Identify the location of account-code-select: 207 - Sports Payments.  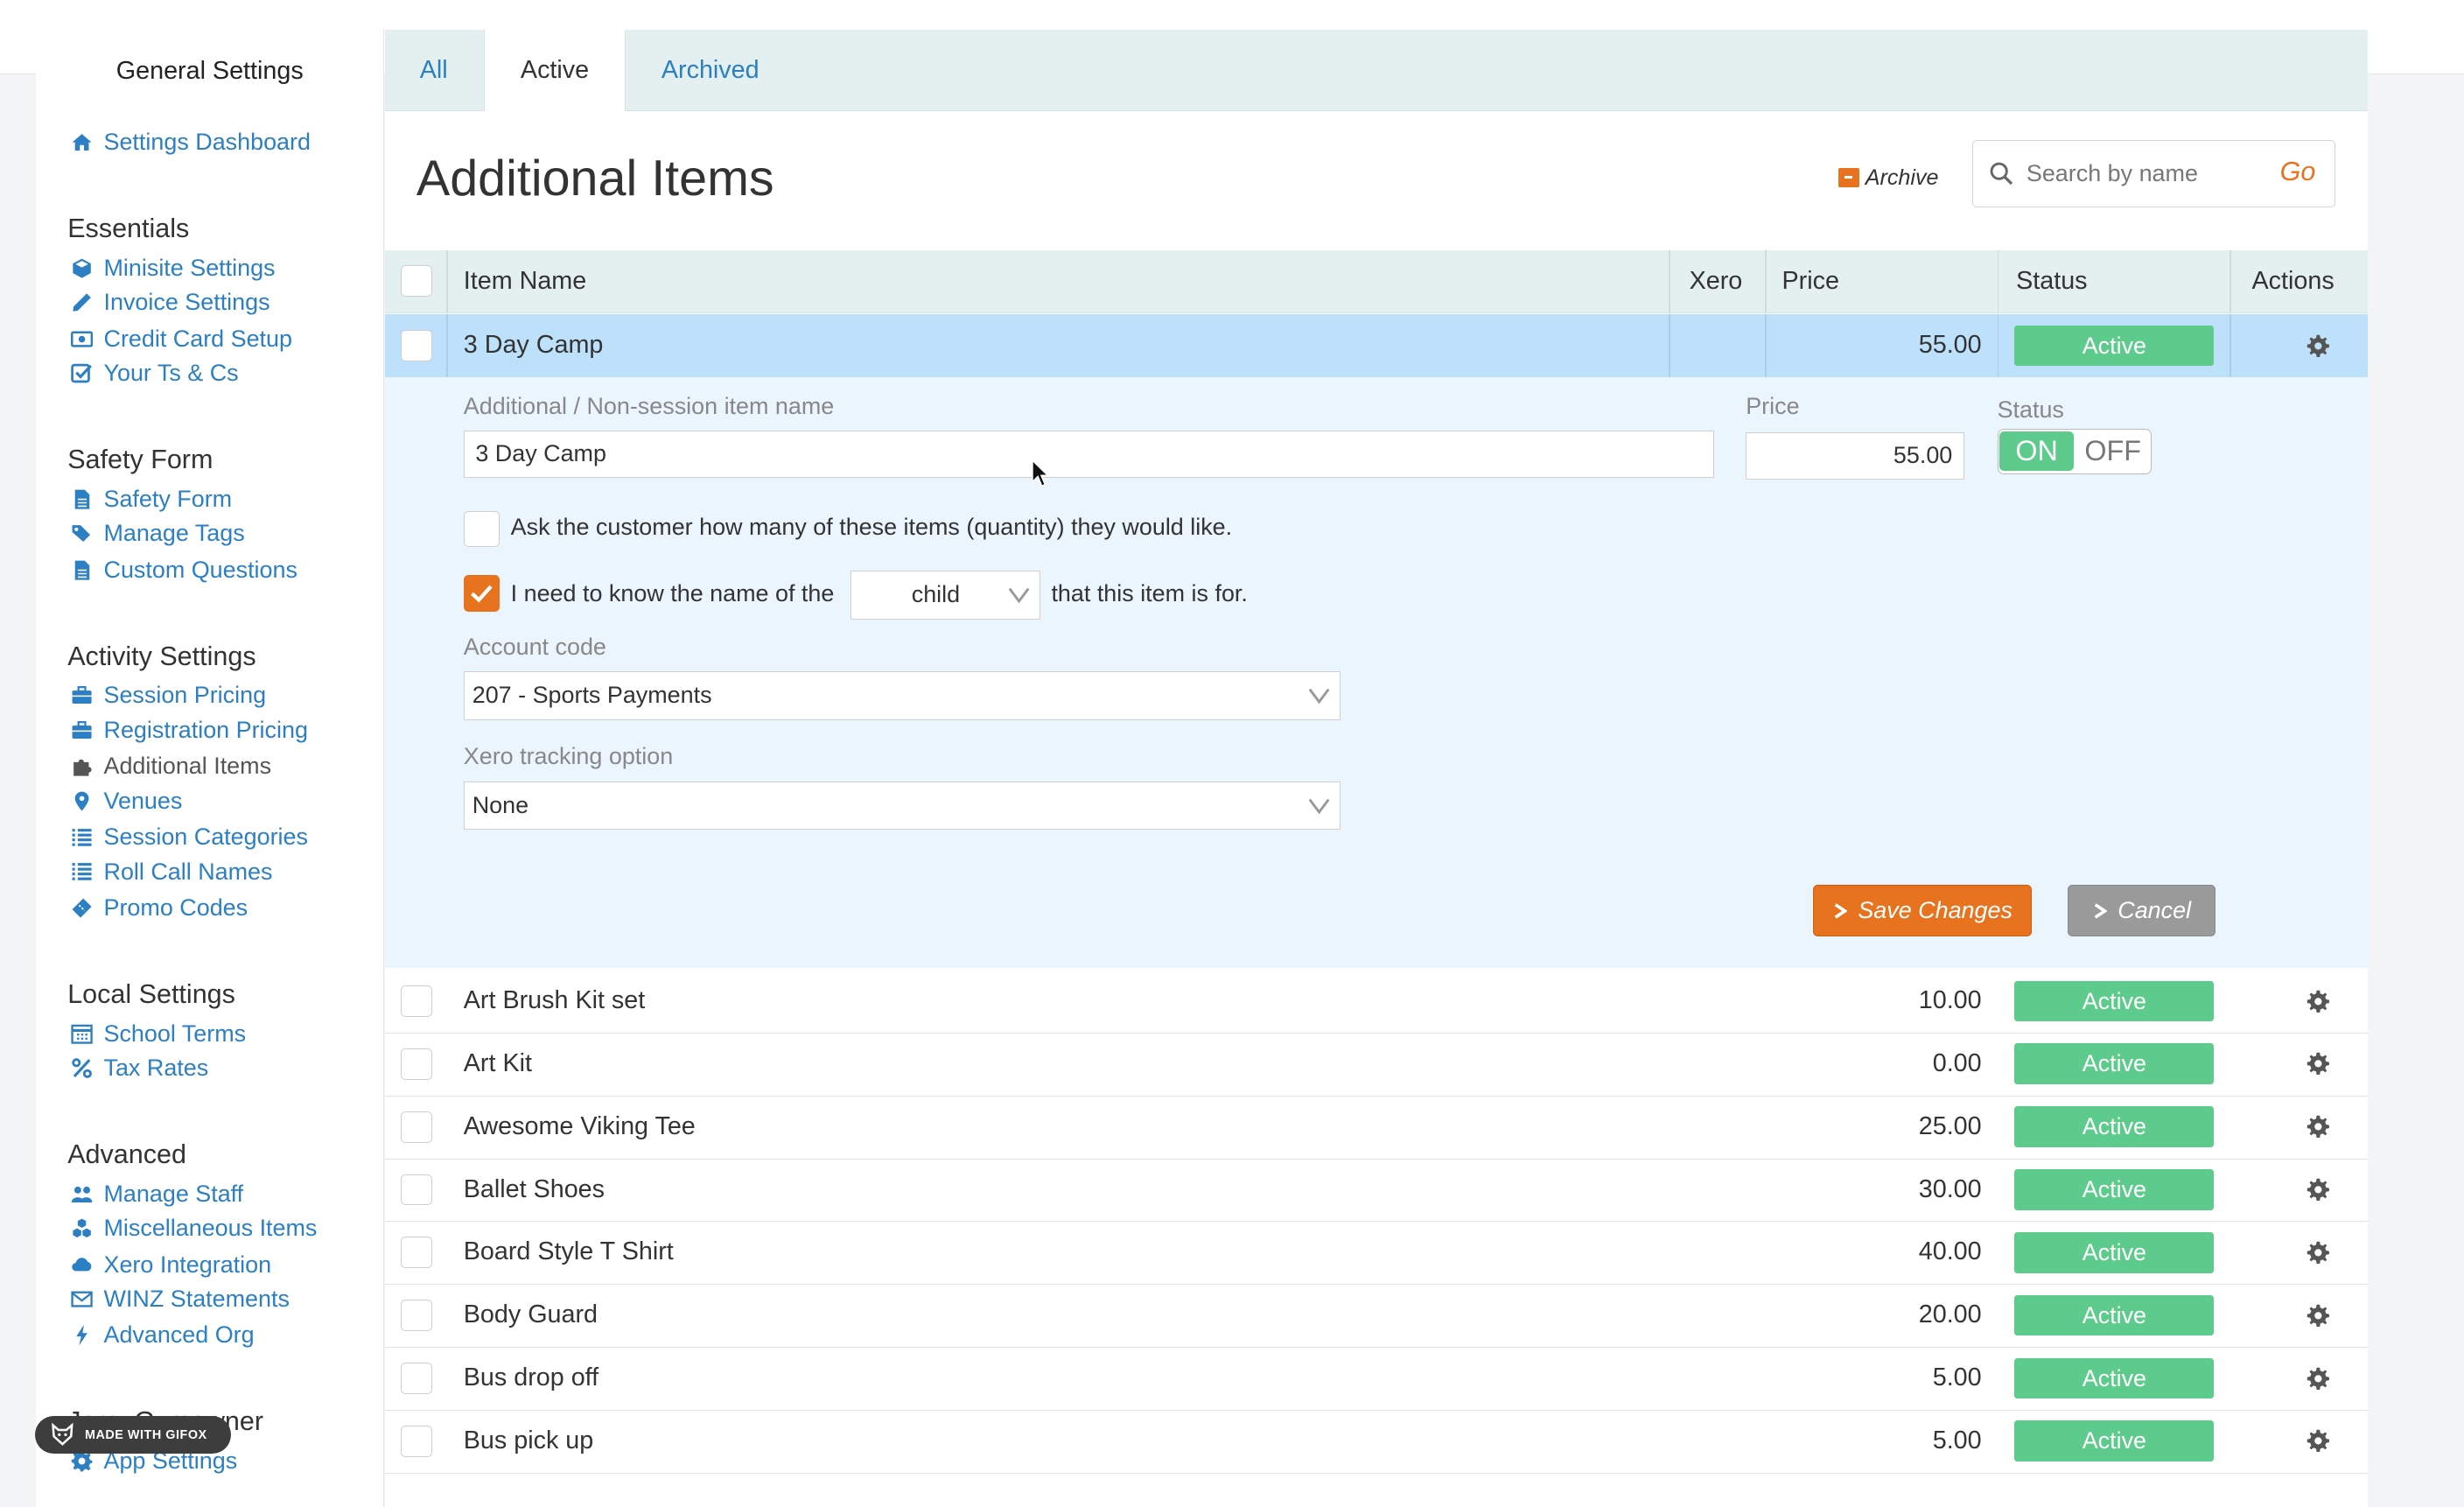
(901, 695).